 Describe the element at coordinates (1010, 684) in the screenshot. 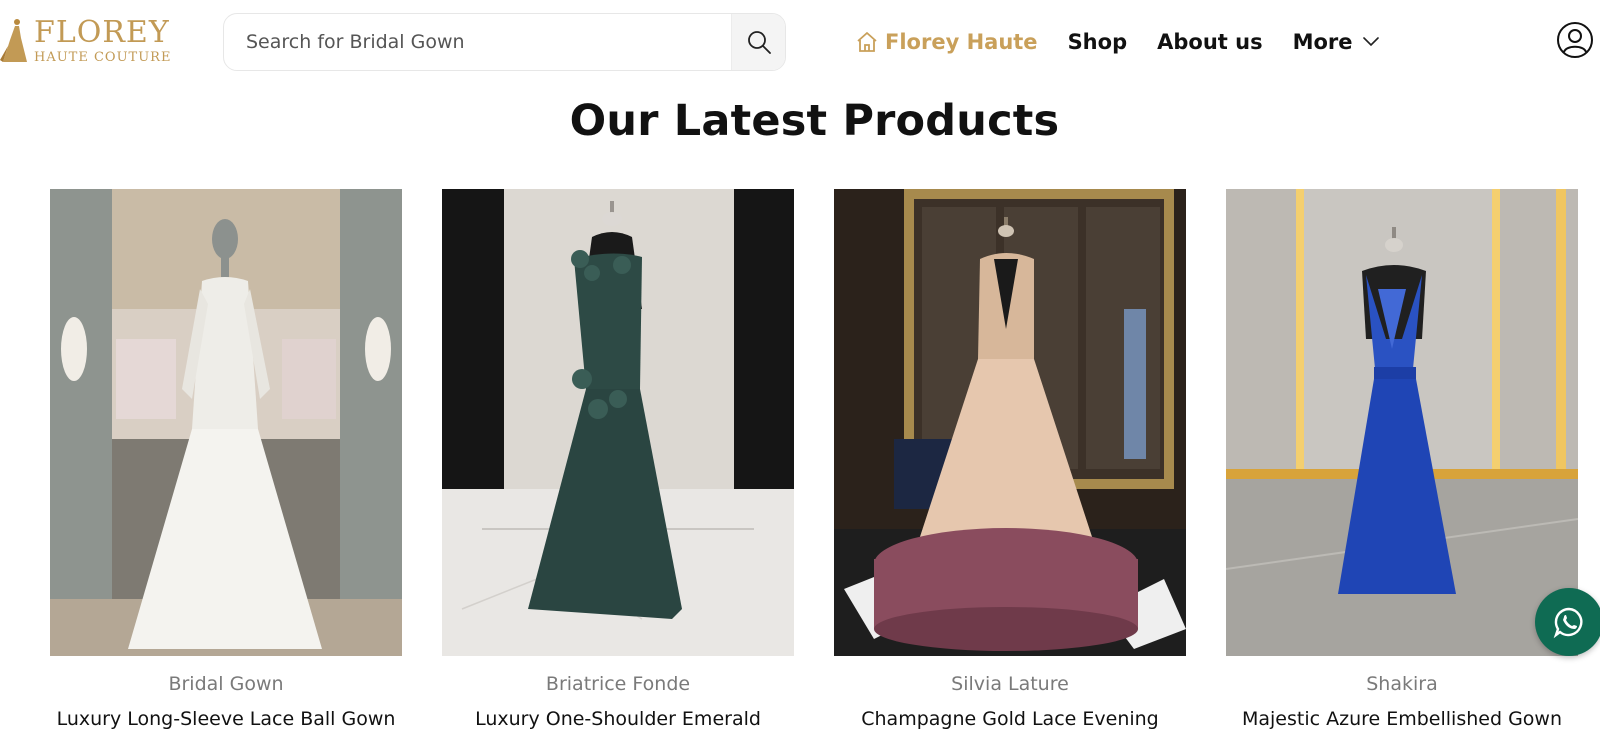

I see `product-brand: Silvia Lature` at that location.